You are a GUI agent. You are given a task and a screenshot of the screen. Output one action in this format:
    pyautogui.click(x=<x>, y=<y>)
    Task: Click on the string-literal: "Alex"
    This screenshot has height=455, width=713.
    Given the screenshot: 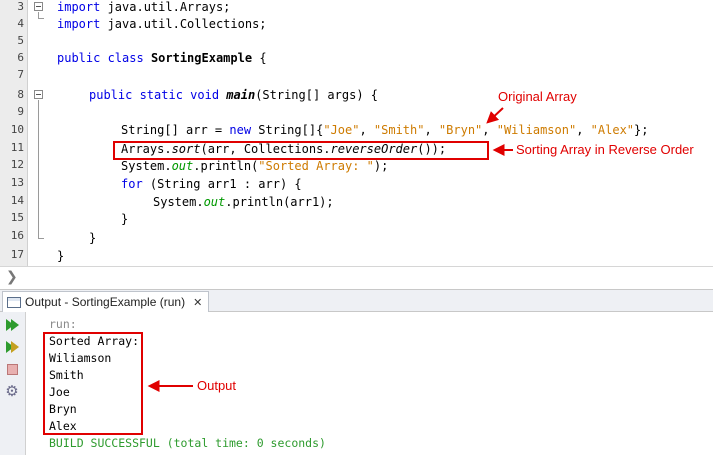 What is the action you would take?
    pyautogui.click(x=612, y=130)
    